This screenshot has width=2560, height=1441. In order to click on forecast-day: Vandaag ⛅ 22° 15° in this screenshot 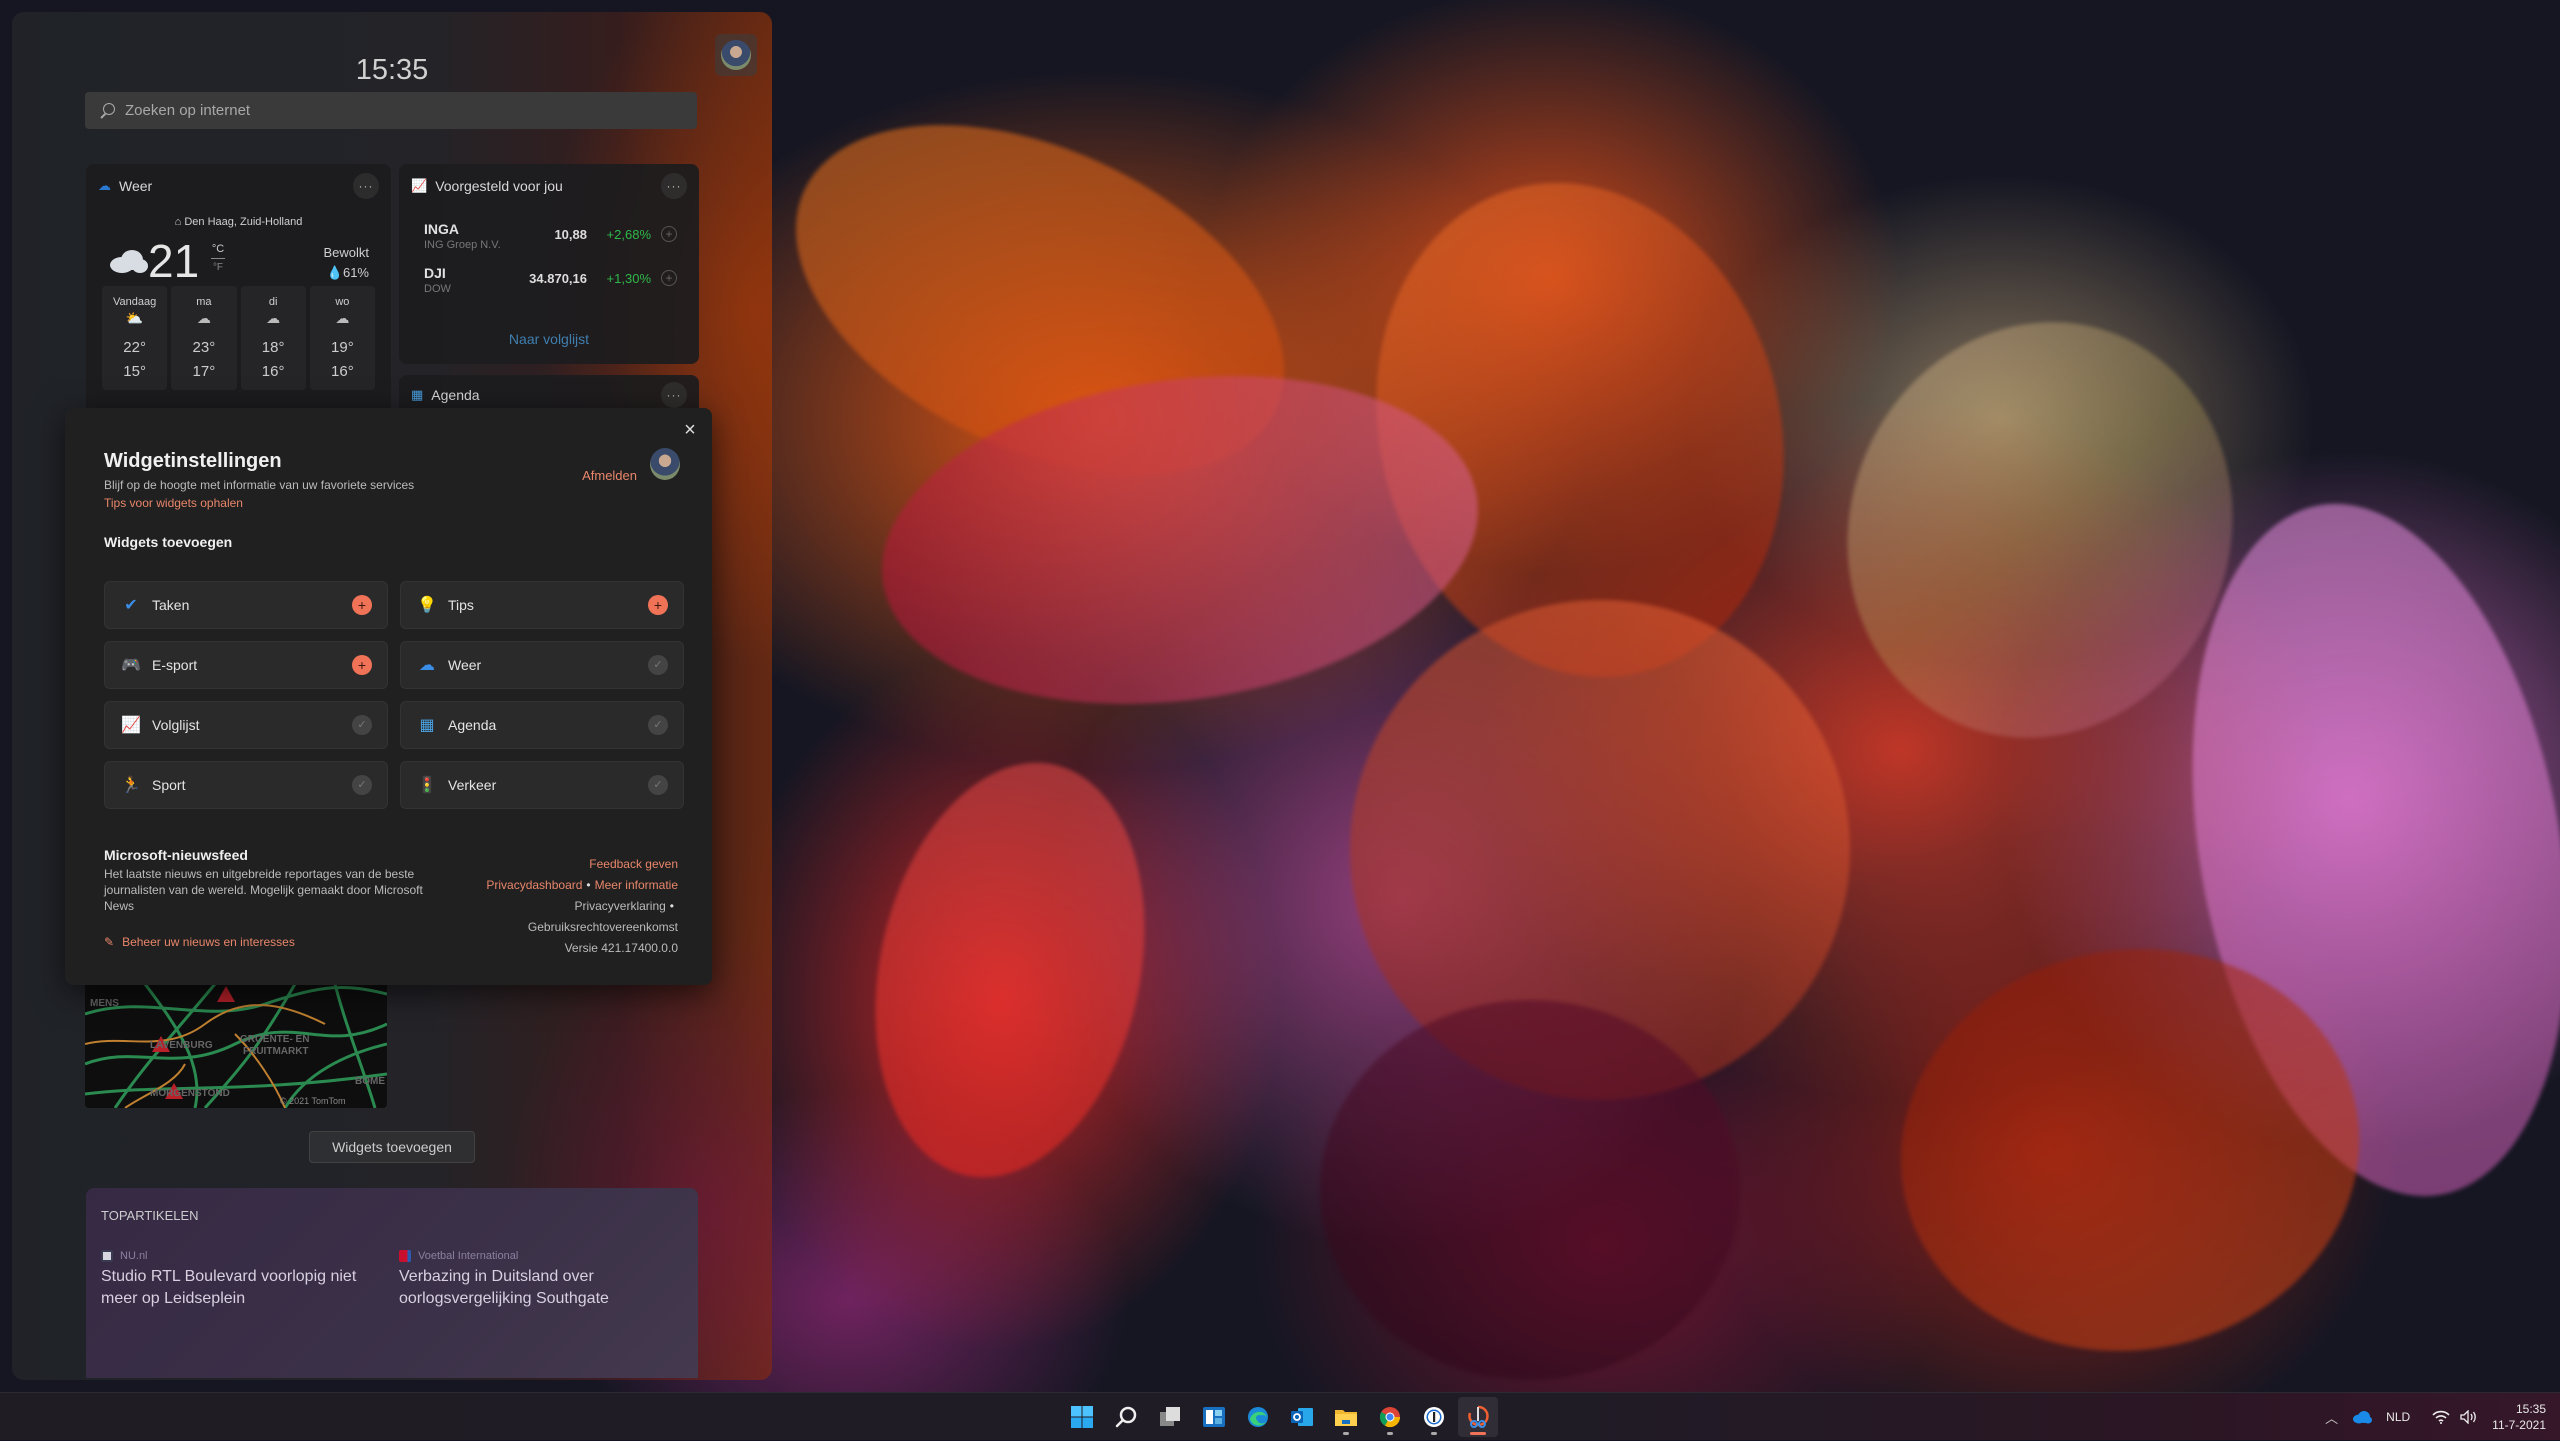, I will do `click(135, 338)`.